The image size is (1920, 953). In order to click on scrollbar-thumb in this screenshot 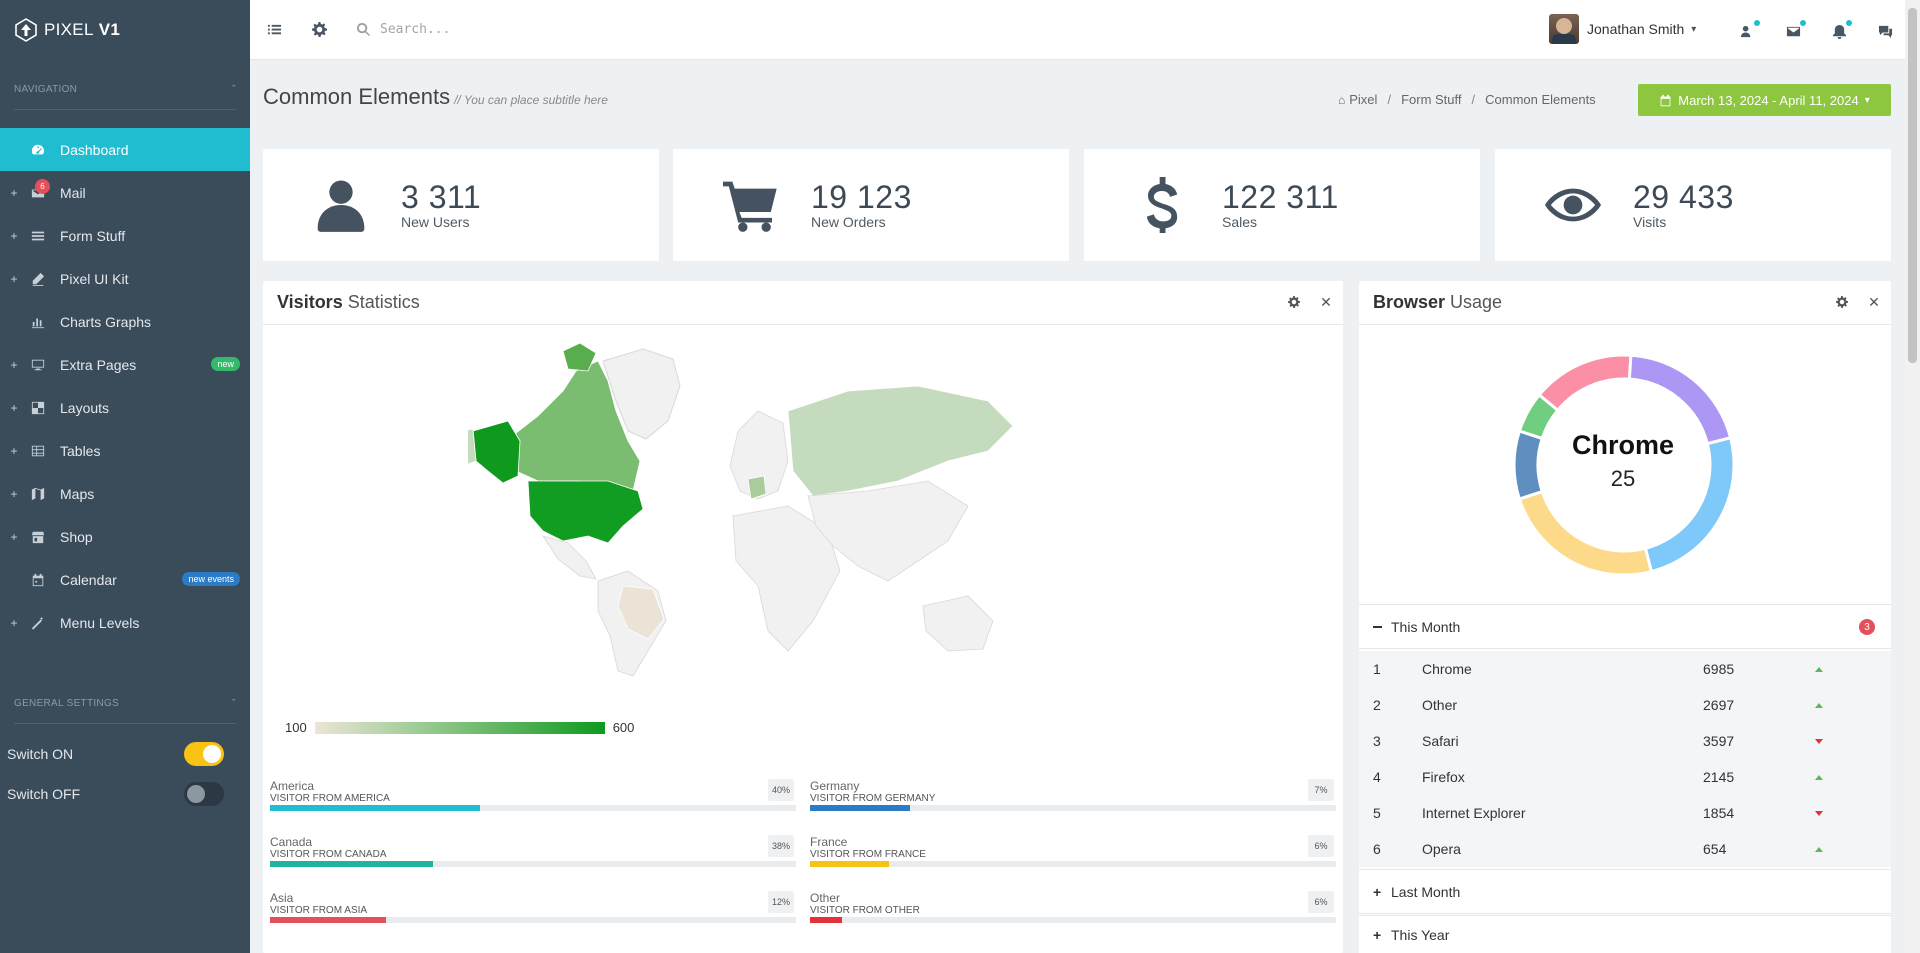, I will do `click(1912, 185)`.